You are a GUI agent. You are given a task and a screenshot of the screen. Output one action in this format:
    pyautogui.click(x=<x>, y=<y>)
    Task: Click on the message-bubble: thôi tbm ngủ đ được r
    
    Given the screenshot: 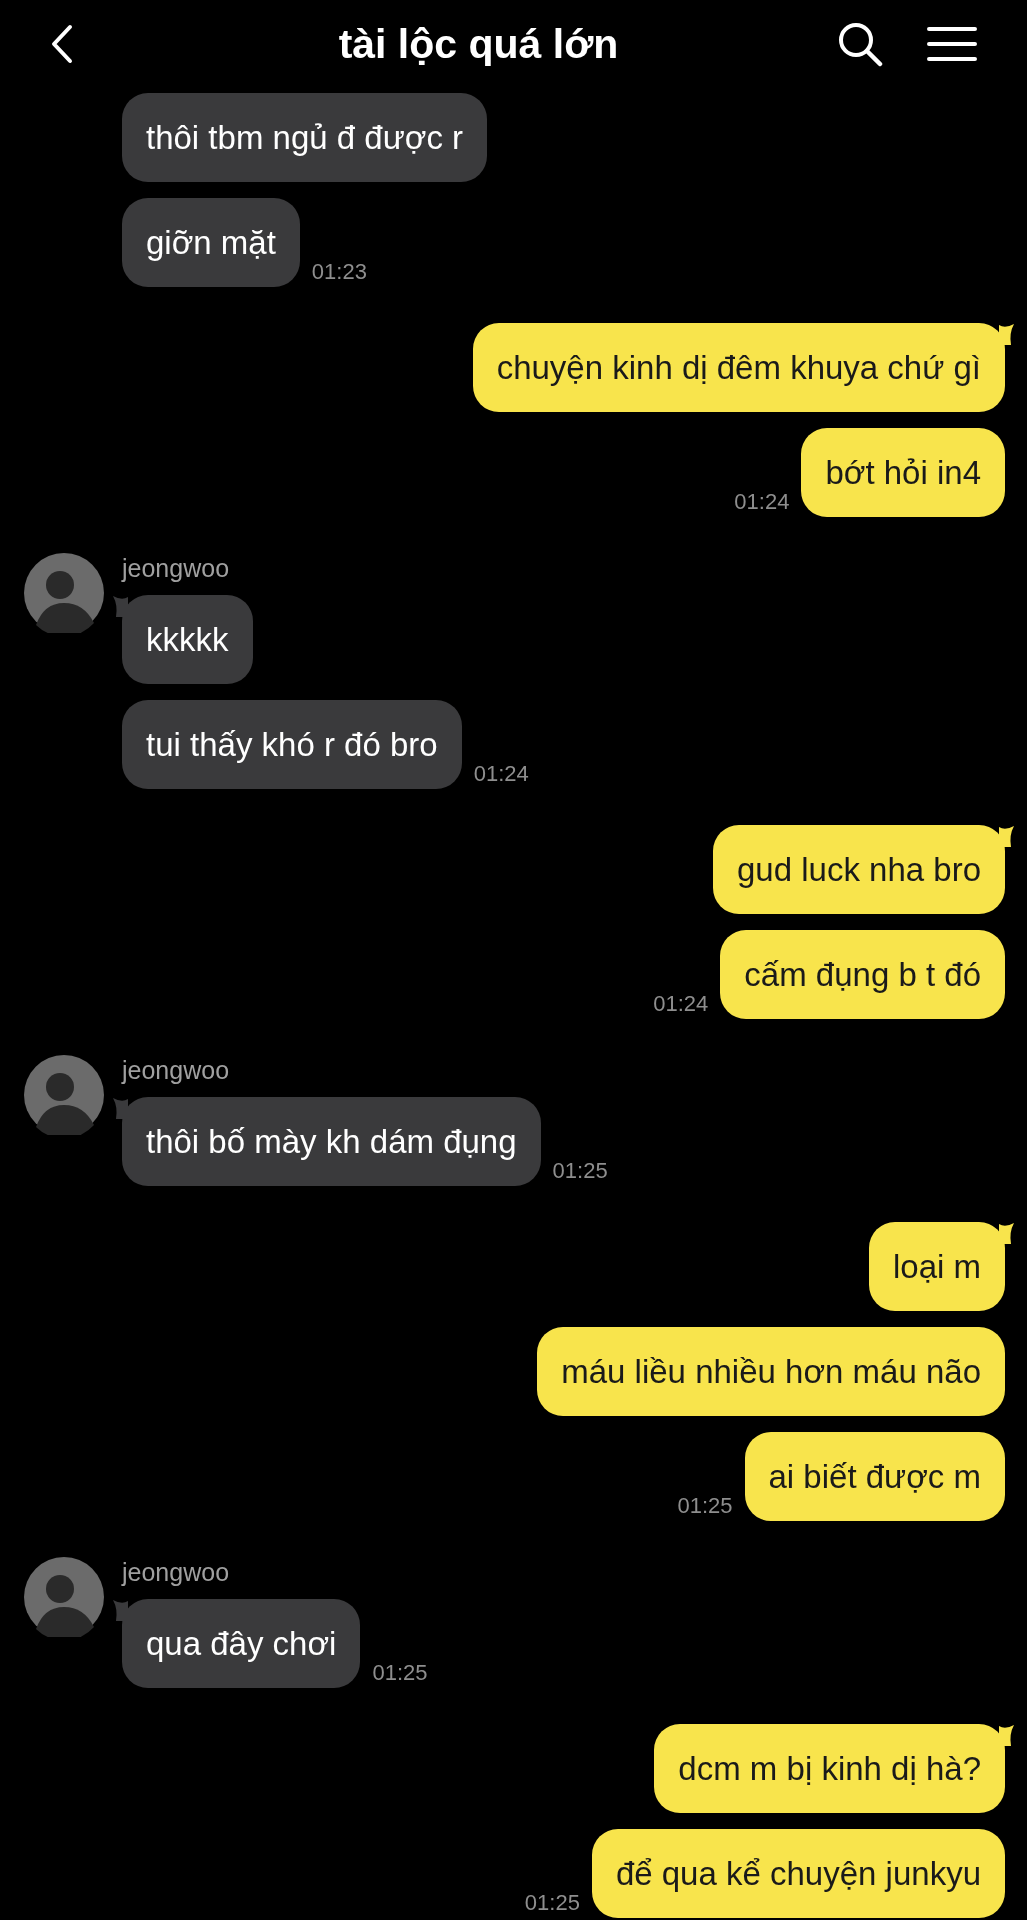 What is the action you would take?
    pyautogui.click(x=305, y=137)
    